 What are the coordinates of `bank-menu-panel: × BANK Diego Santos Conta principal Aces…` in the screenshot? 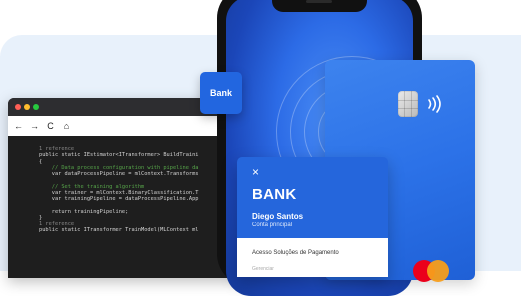 It's located at (312, 217).